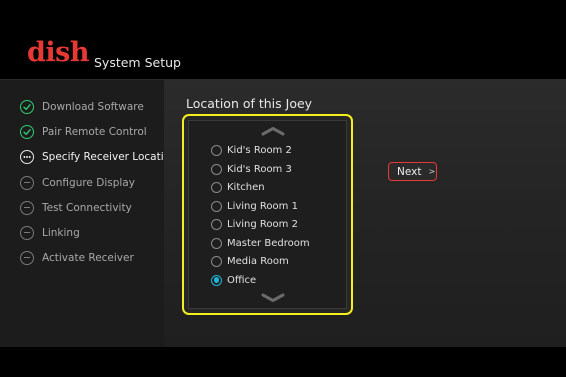  I want to click on step-label: Download Software, so click(93, 107).